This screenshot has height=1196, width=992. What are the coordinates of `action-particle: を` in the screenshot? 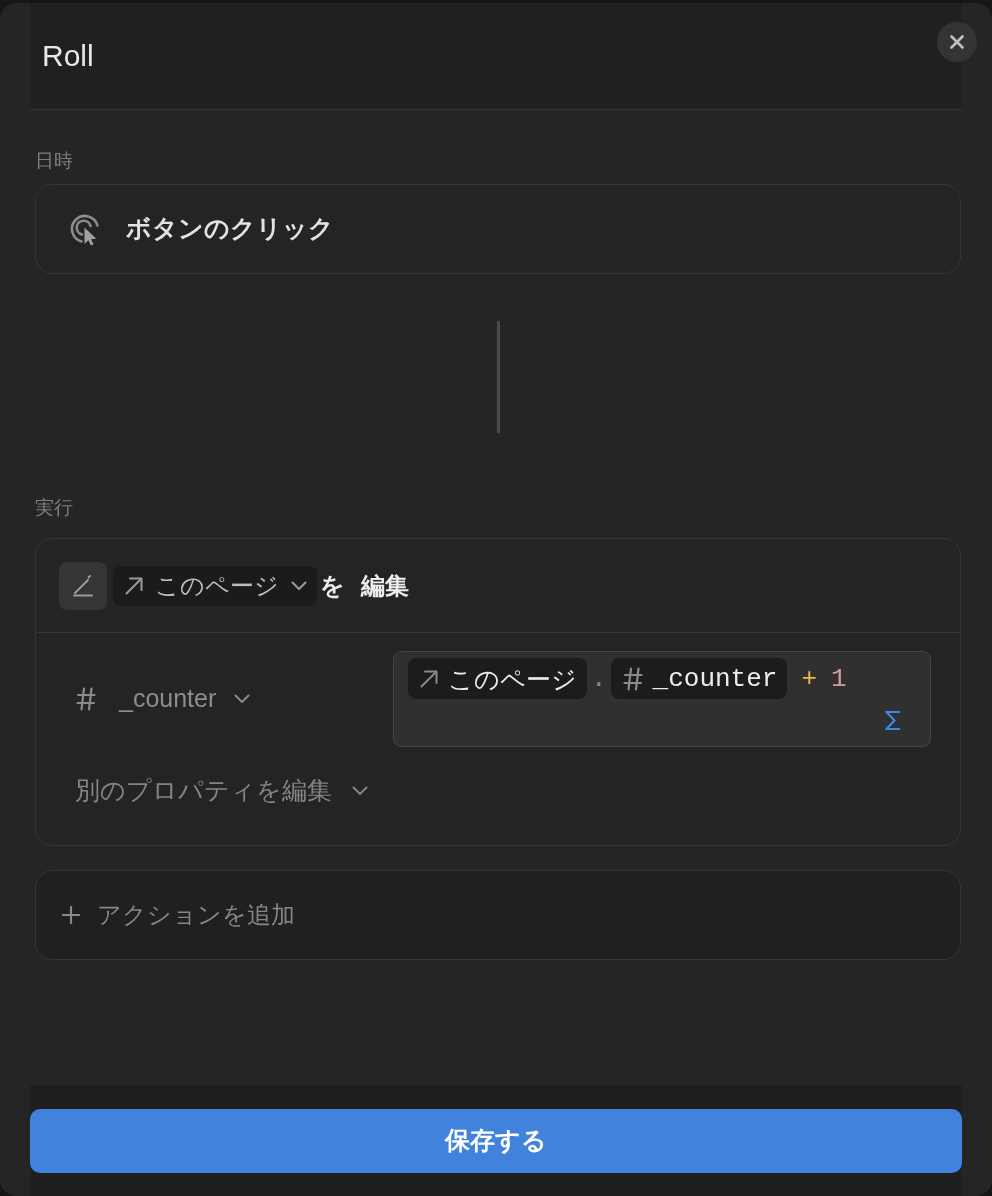 It's located at (332, 585).